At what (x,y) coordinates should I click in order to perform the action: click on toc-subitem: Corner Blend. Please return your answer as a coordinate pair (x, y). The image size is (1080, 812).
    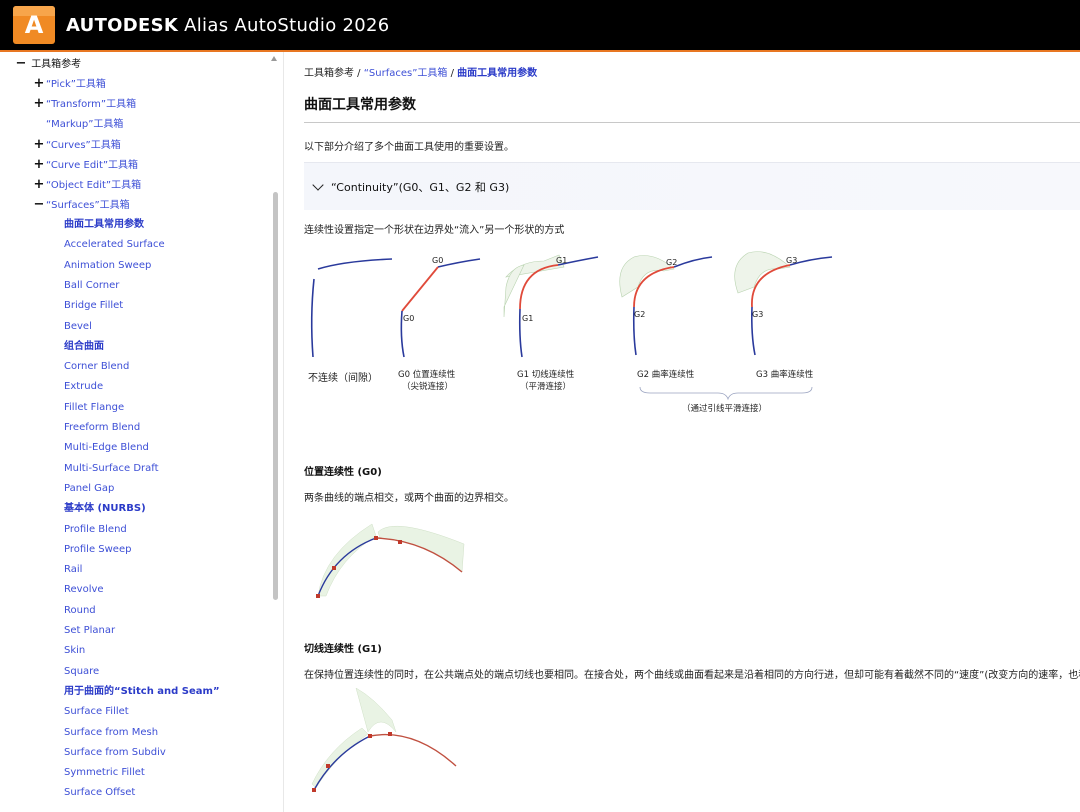
    Looking at the image, I should click on (96, 367).